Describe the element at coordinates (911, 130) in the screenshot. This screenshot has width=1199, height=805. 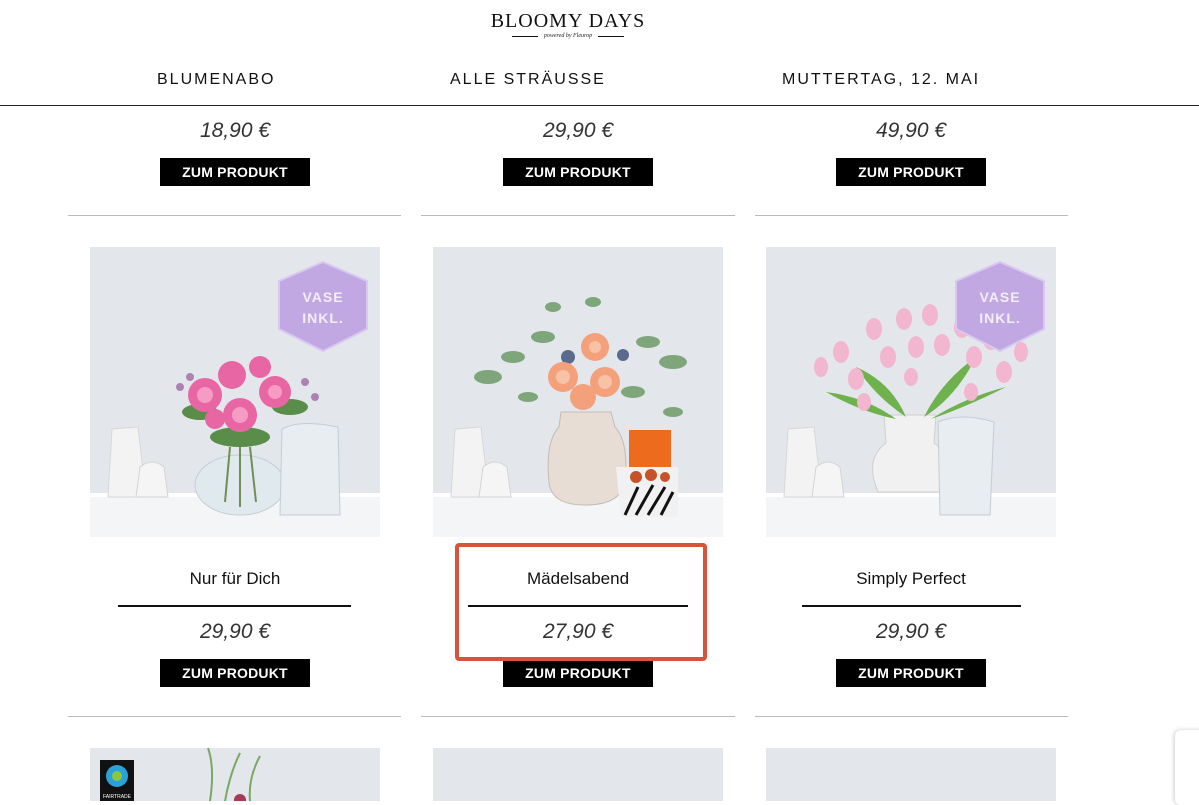
I see `product-price: 49,90 €` at that location.